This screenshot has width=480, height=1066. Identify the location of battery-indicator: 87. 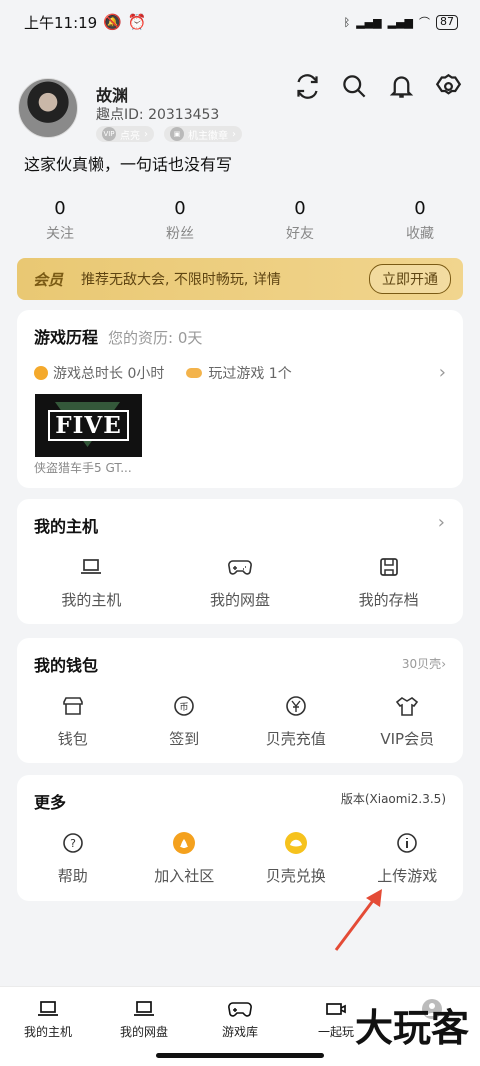
(447, 22).